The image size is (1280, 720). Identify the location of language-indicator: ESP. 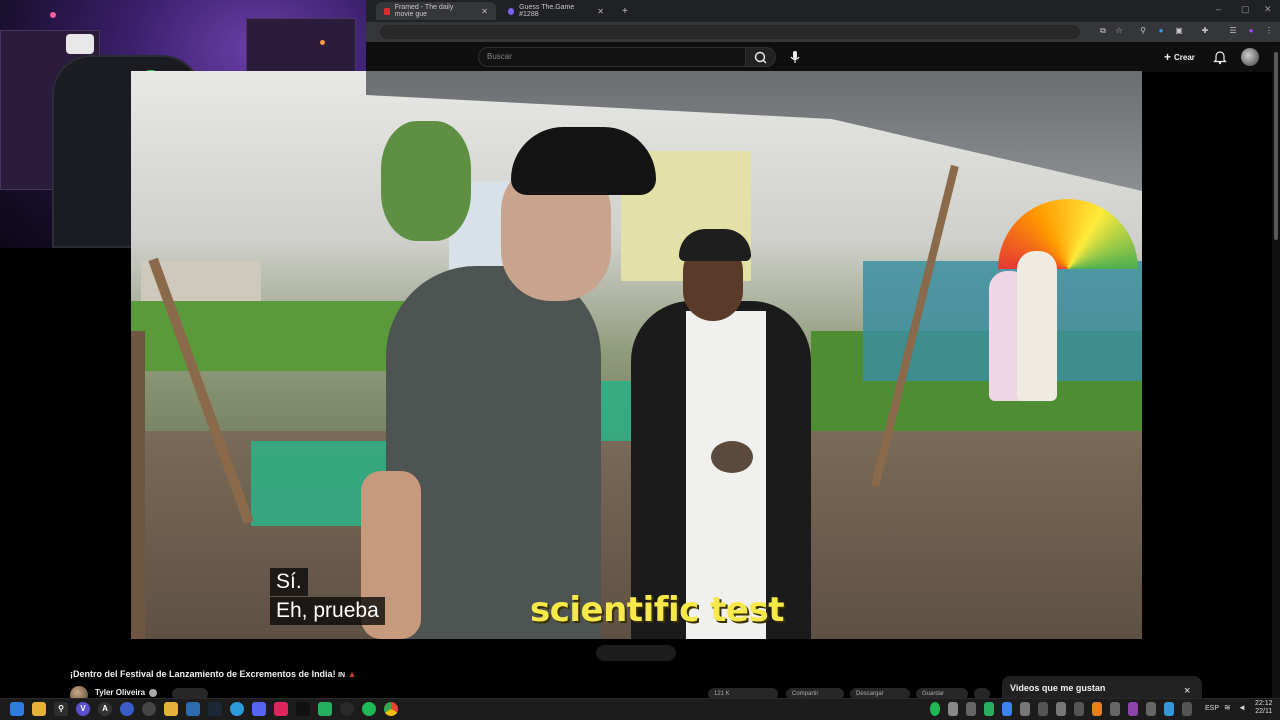
(1212, 708).